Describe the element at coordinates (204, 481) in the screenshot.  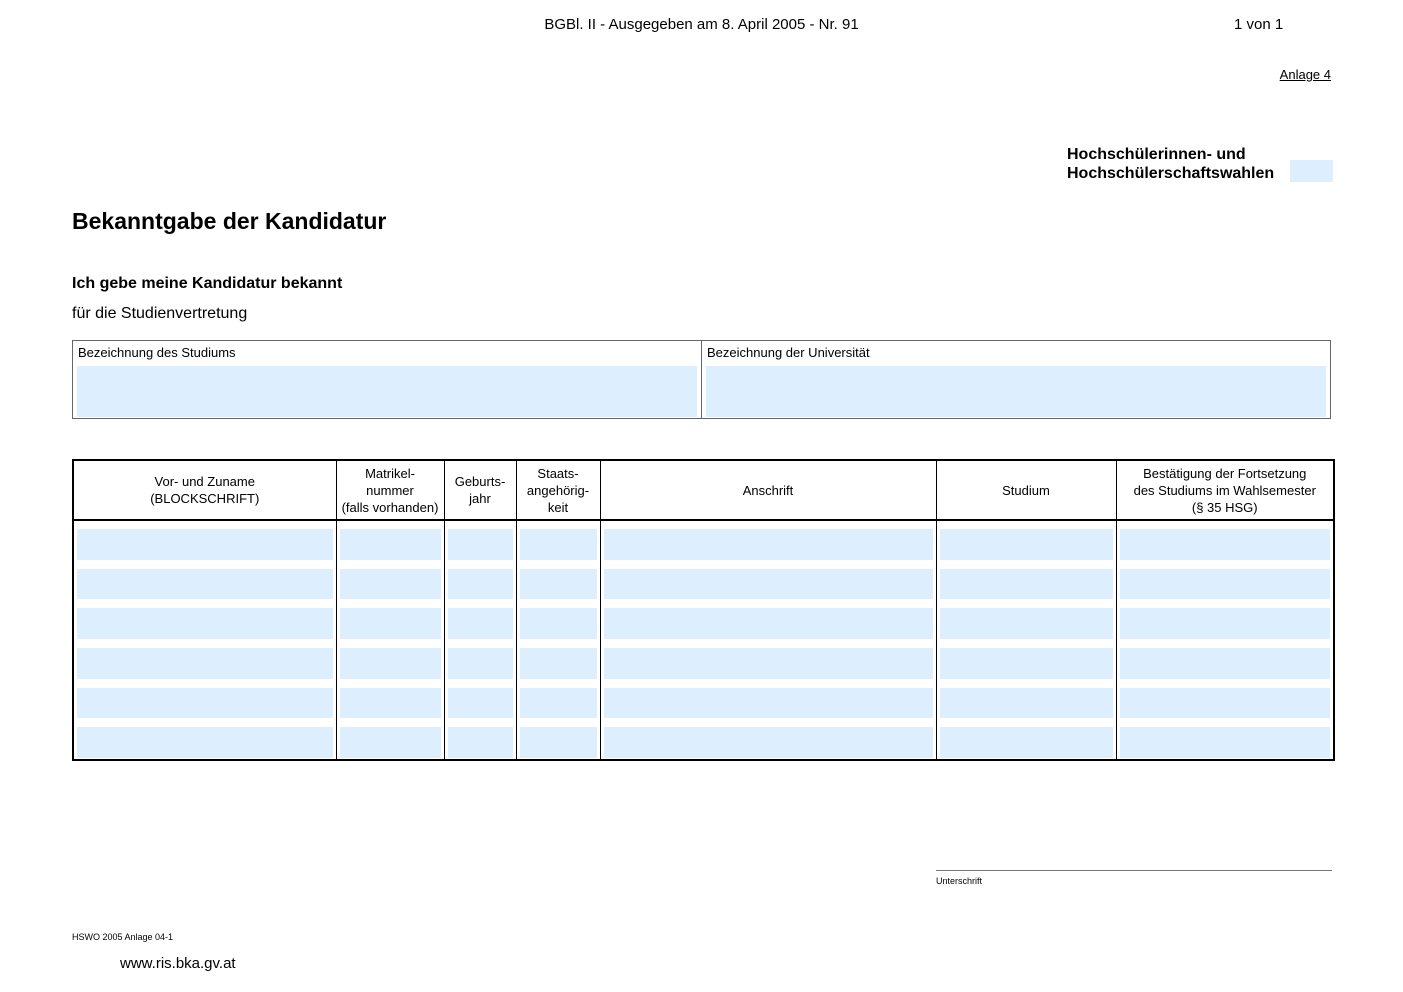
I see `column-header-line: Vor- und Zuname` at that location.